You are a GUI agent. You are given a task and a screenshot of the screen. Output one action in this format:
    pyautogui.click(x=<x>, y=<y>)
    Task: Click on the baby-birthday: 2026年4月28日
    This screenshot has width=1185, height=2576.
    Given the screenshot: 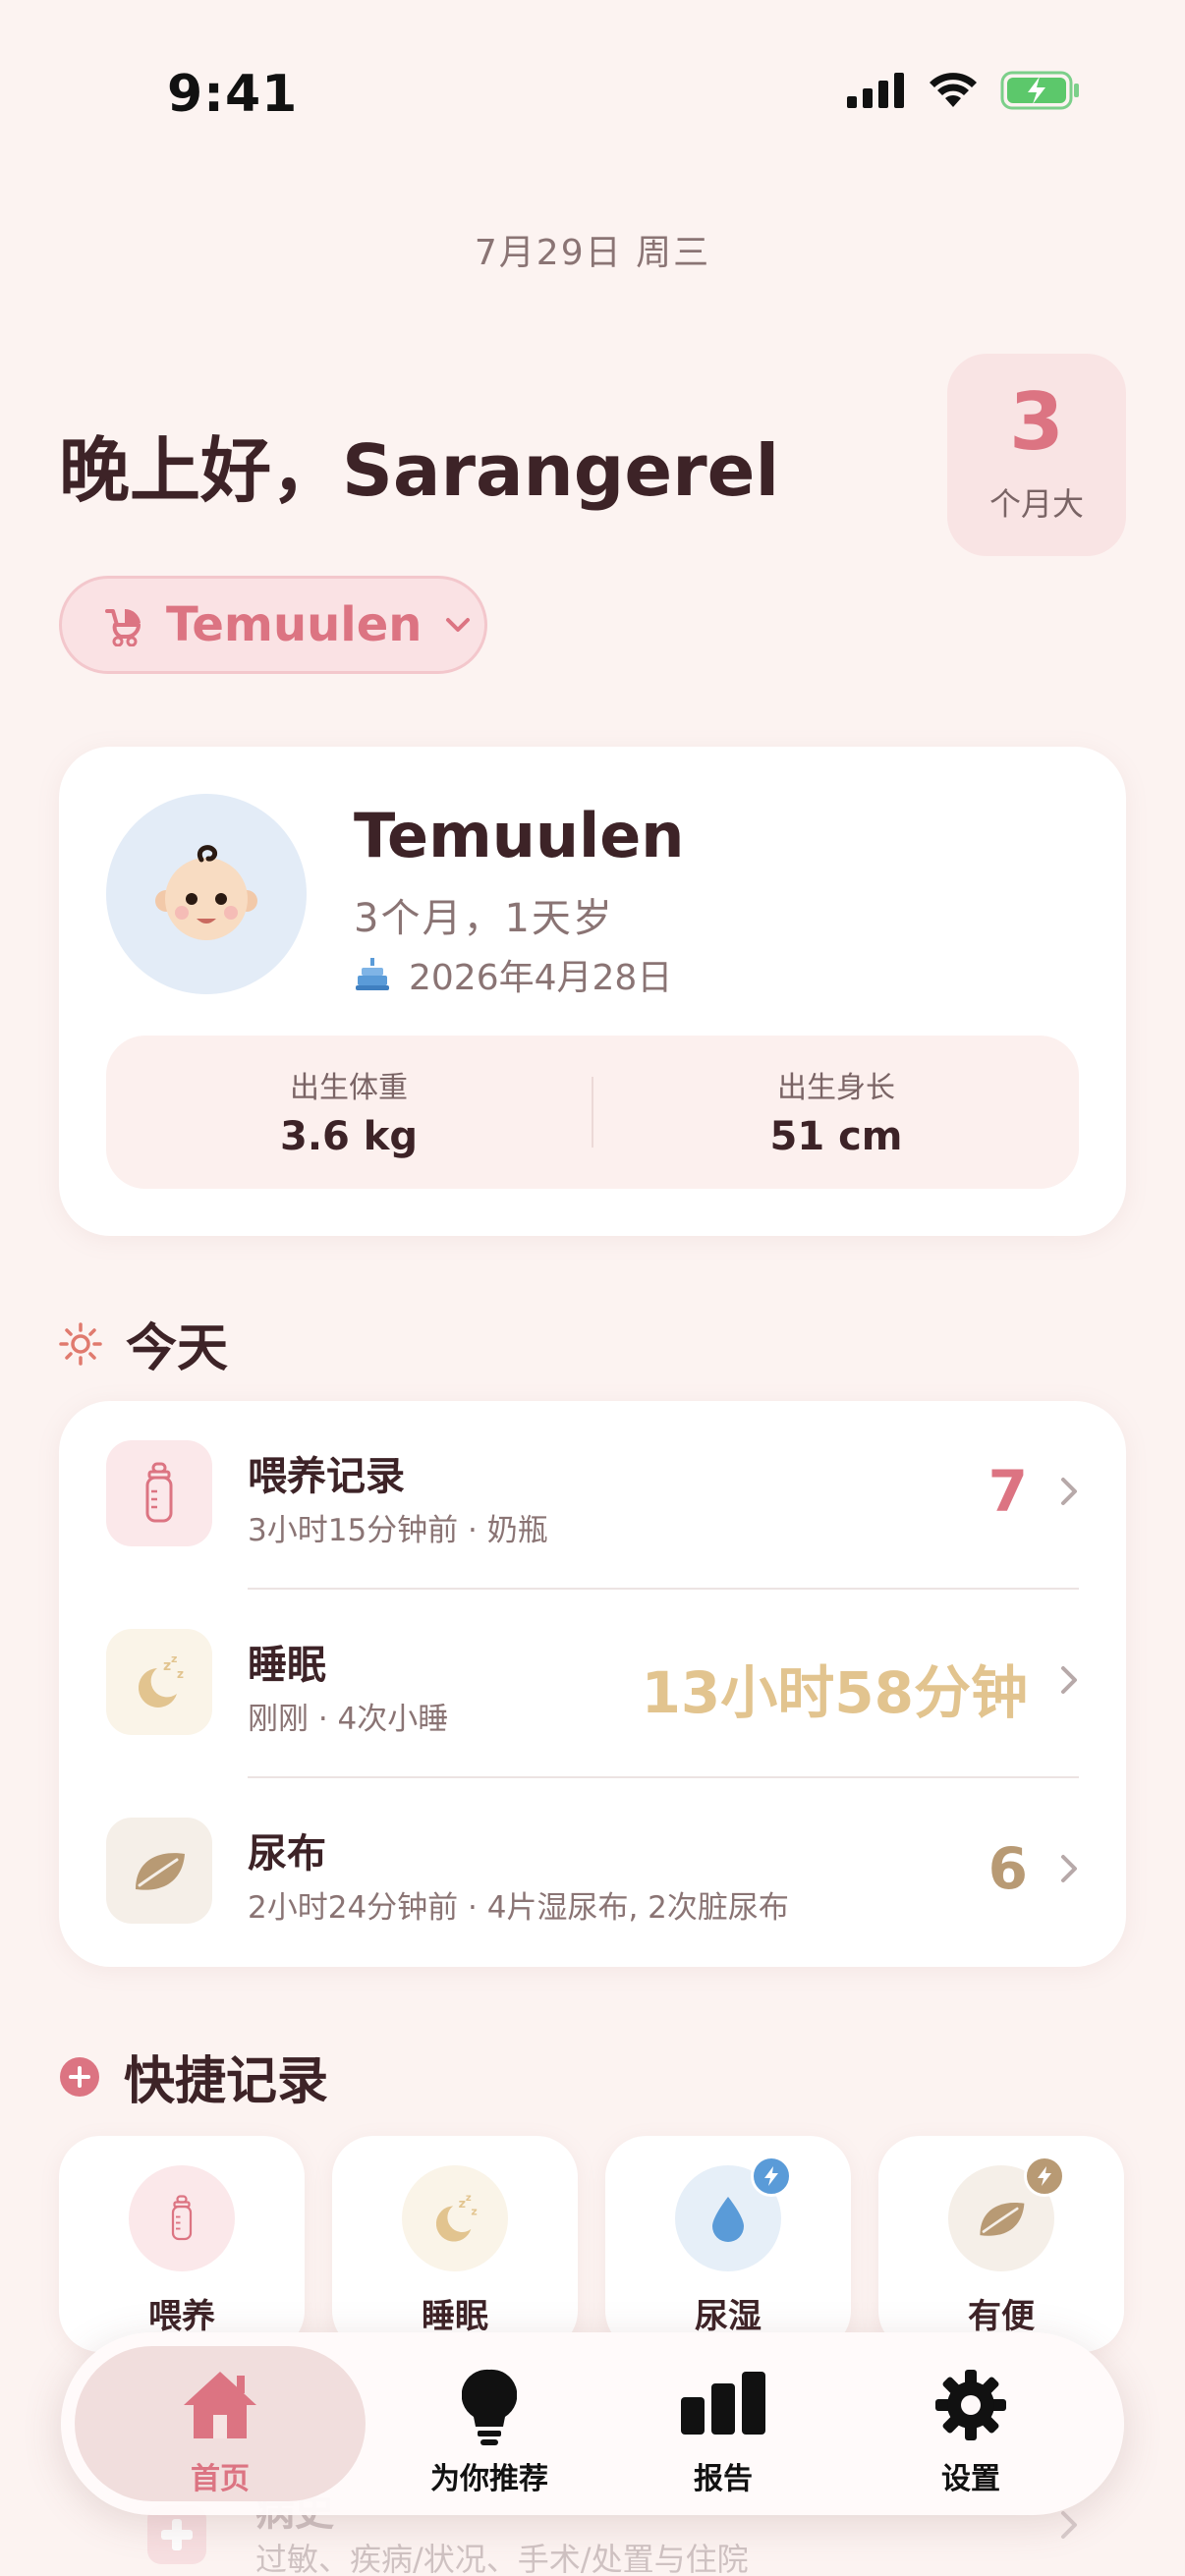 What is the action you would take?
    pyautogui.click(x=513, y=974)
    